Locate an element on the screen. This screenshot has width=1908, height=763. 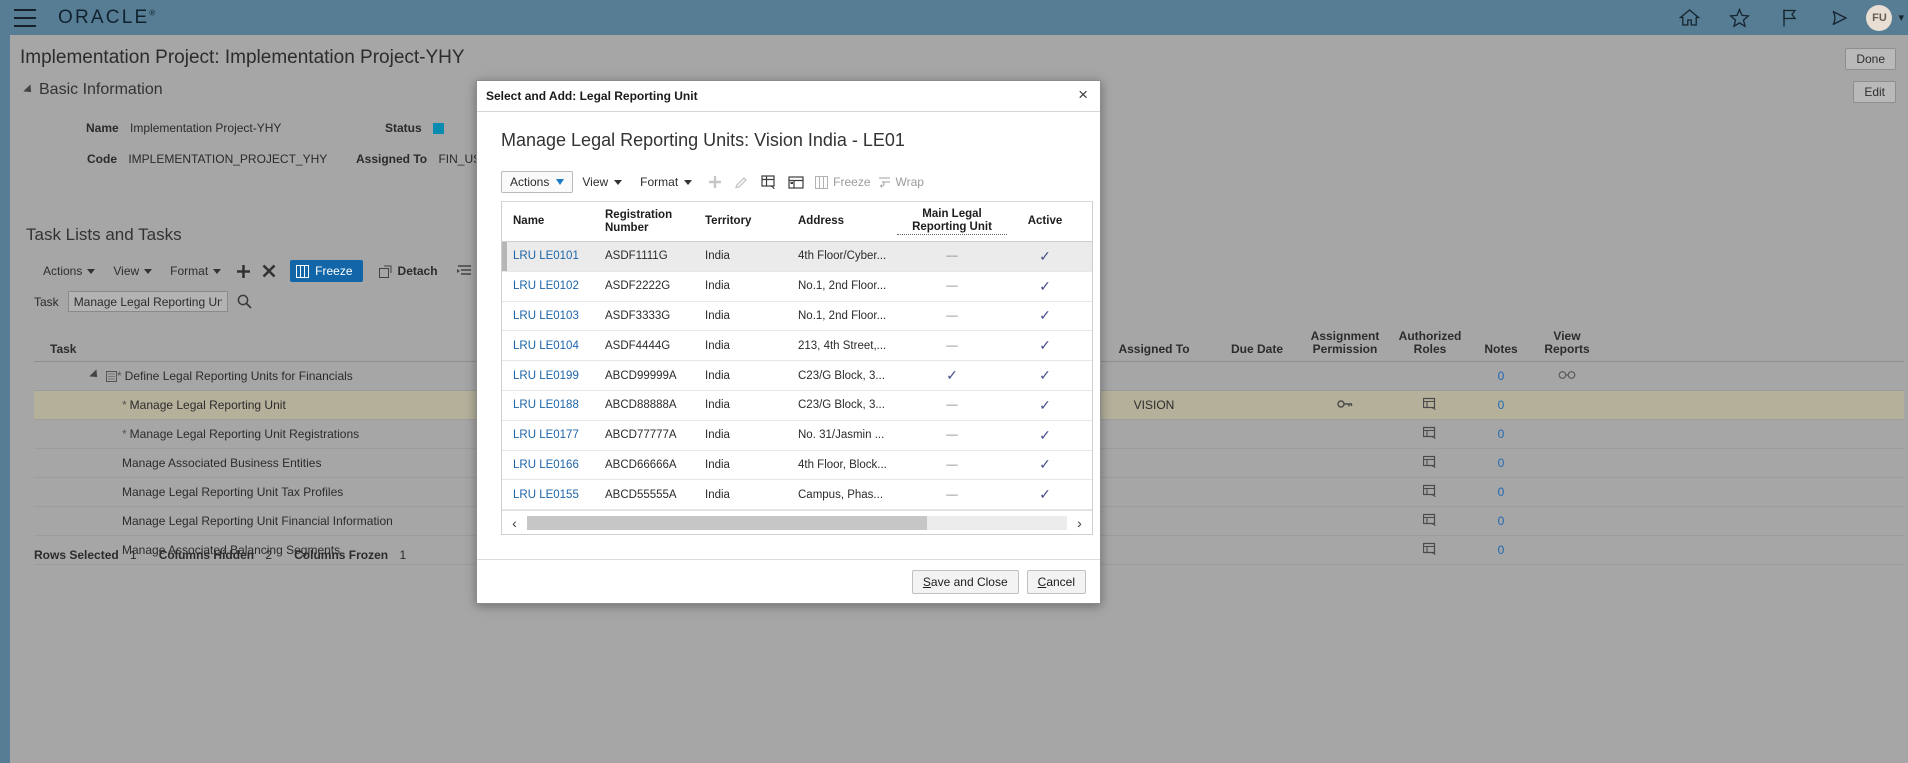
legal-reporting-unit-link: LRU LE0103 is located at coordinates (546, 316).